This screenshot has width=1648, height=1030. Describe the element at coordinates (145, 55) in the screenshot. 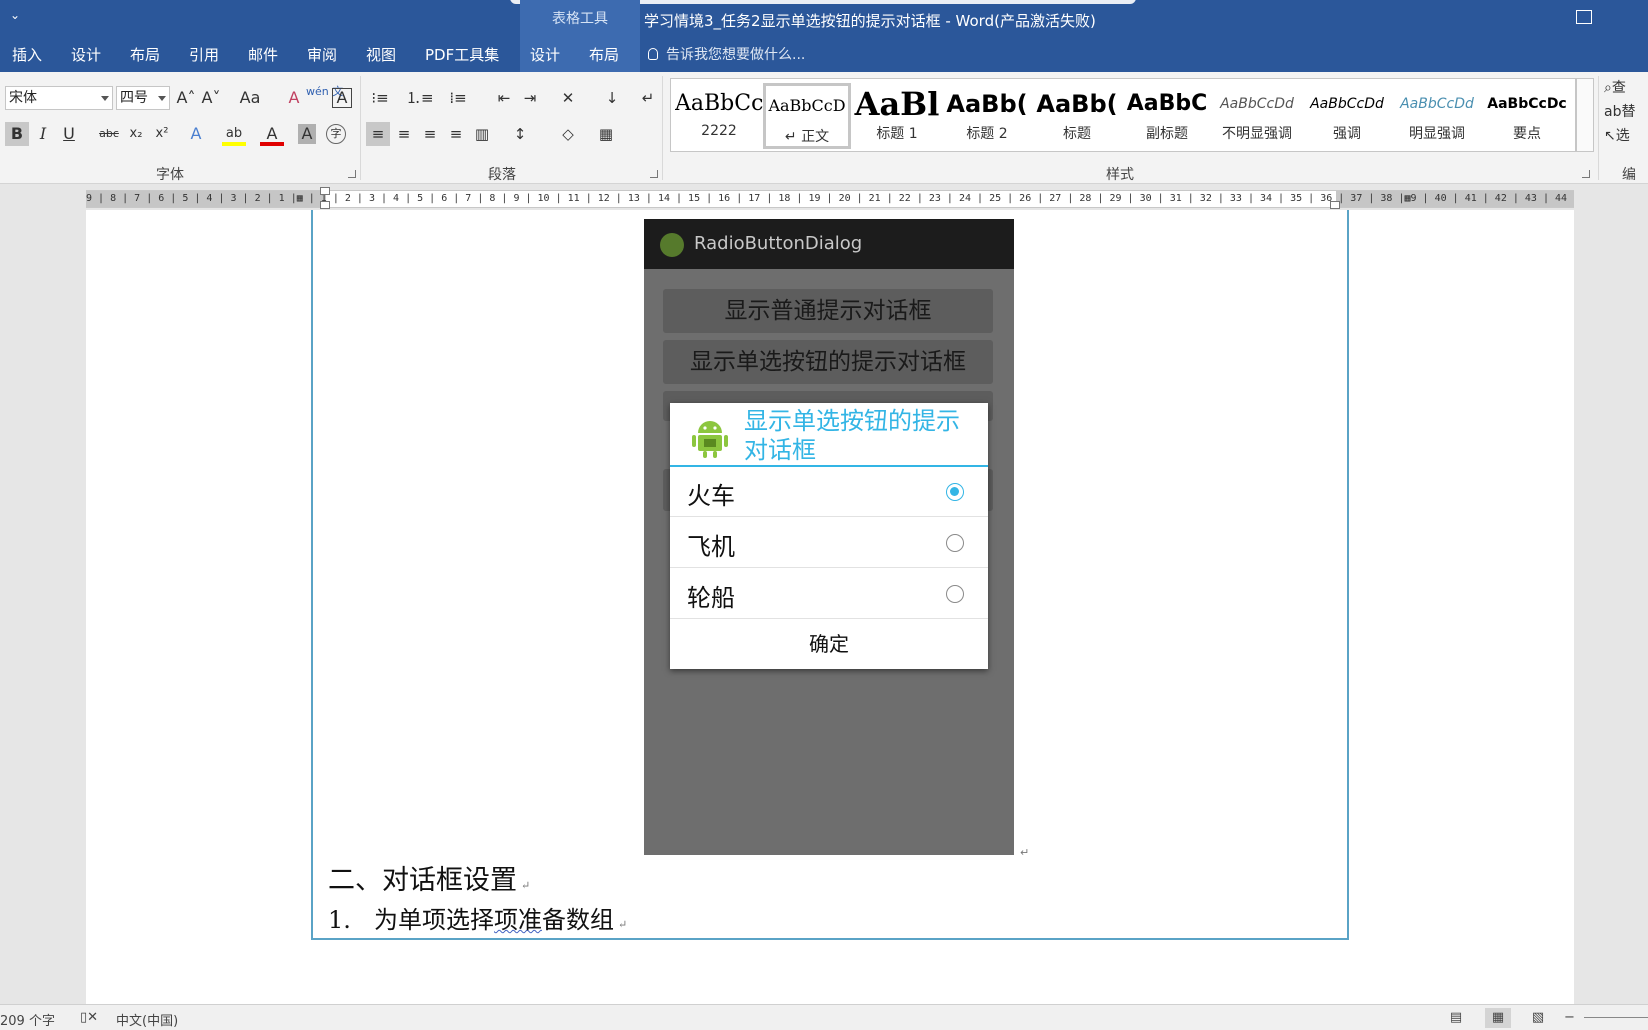

I see `tab-layout: 布局` at that location.